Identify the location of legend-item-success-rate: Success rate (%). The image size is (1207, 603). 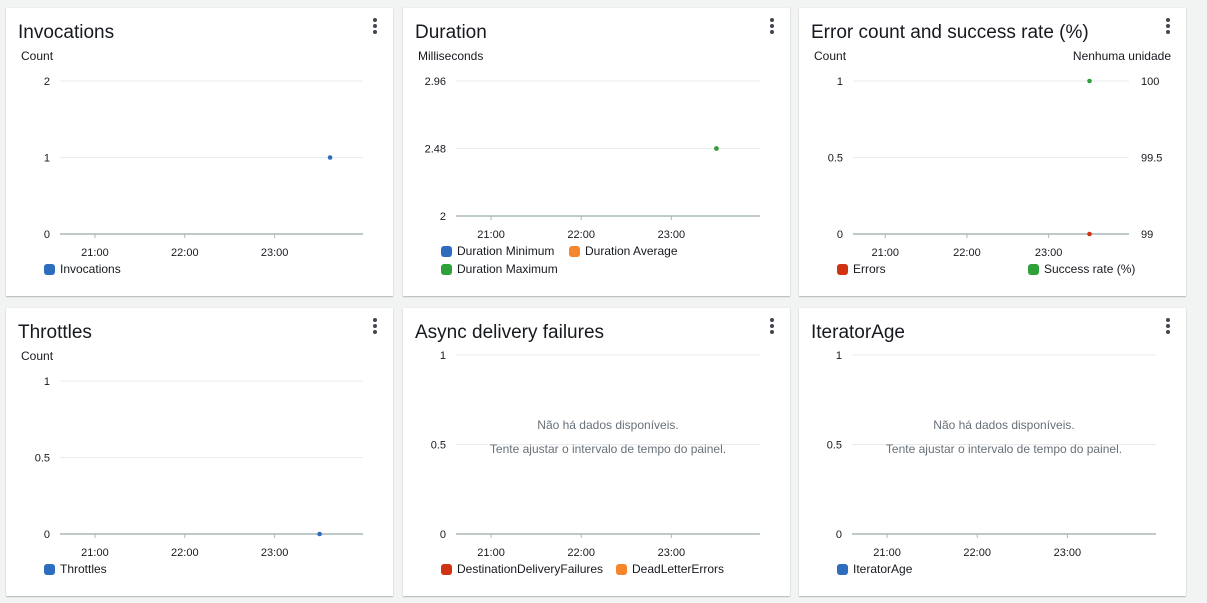
(1081, 269).